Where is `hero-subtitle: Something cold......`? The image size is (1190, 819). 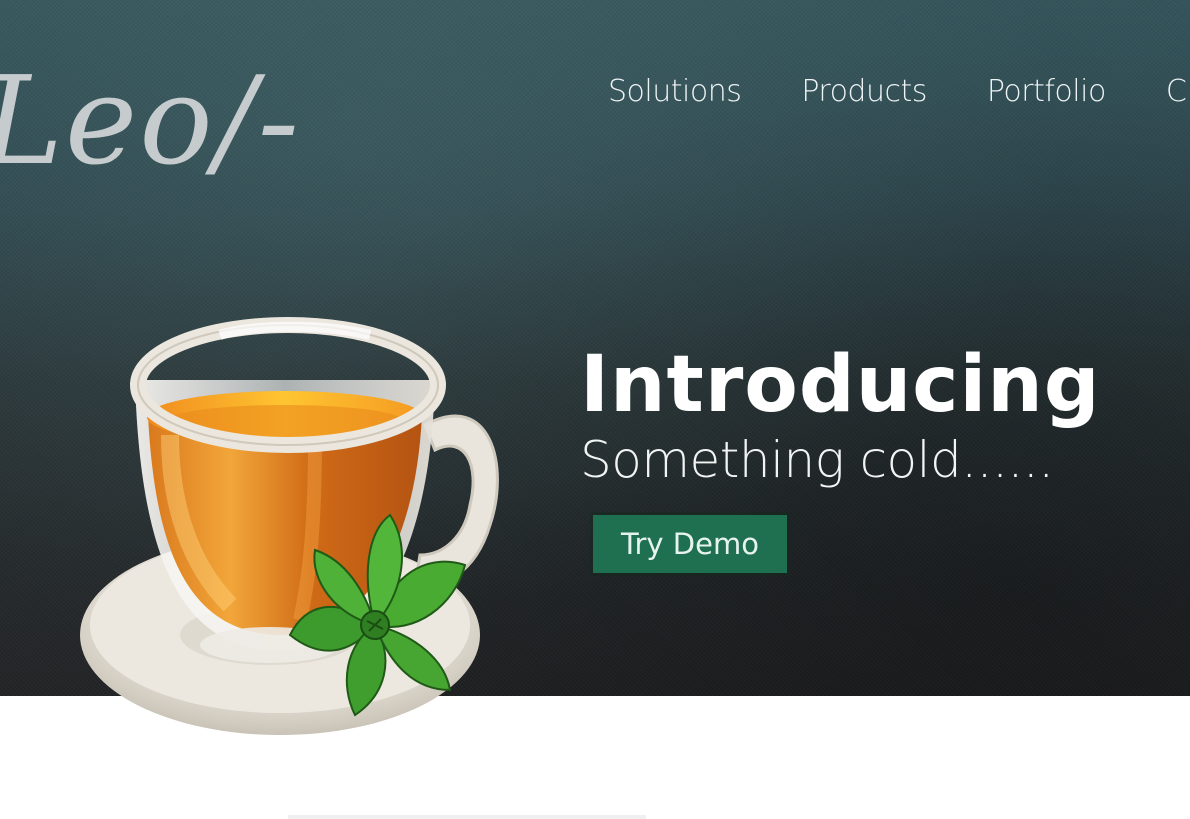
hero-subtitle: Something cold...... is located at coordinates (817, 460).